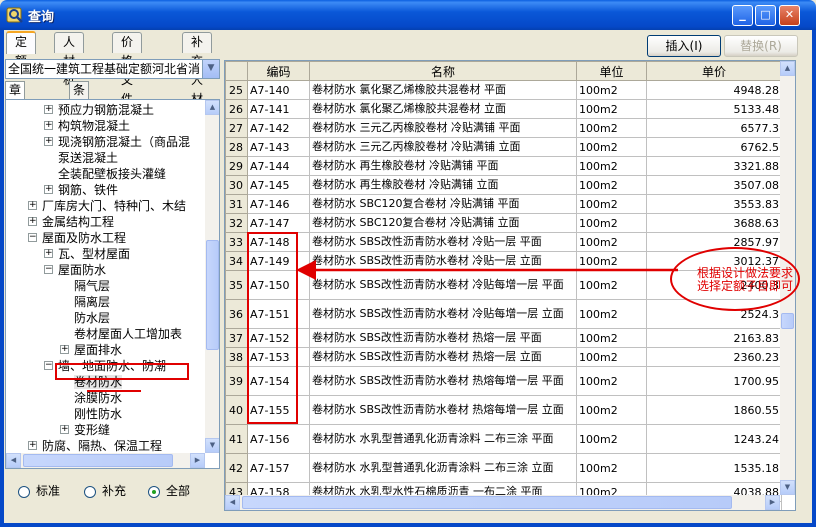 The image size is (816, 527). Describe the element at coordinates (107, 206) in the screenshot. I see `tree-item: + 厂库房大门、特种门、木结` at that location.